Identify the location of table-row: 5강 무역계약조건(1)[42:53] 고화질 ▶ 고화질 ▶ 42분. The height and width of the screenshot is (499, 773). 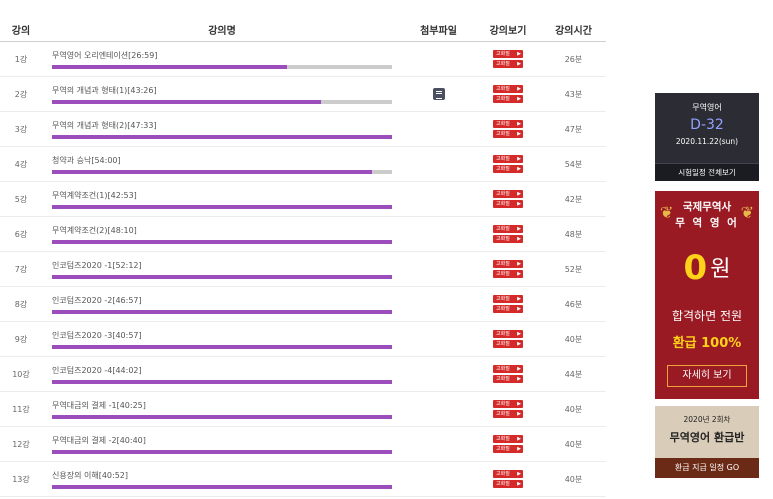
(303, 199).